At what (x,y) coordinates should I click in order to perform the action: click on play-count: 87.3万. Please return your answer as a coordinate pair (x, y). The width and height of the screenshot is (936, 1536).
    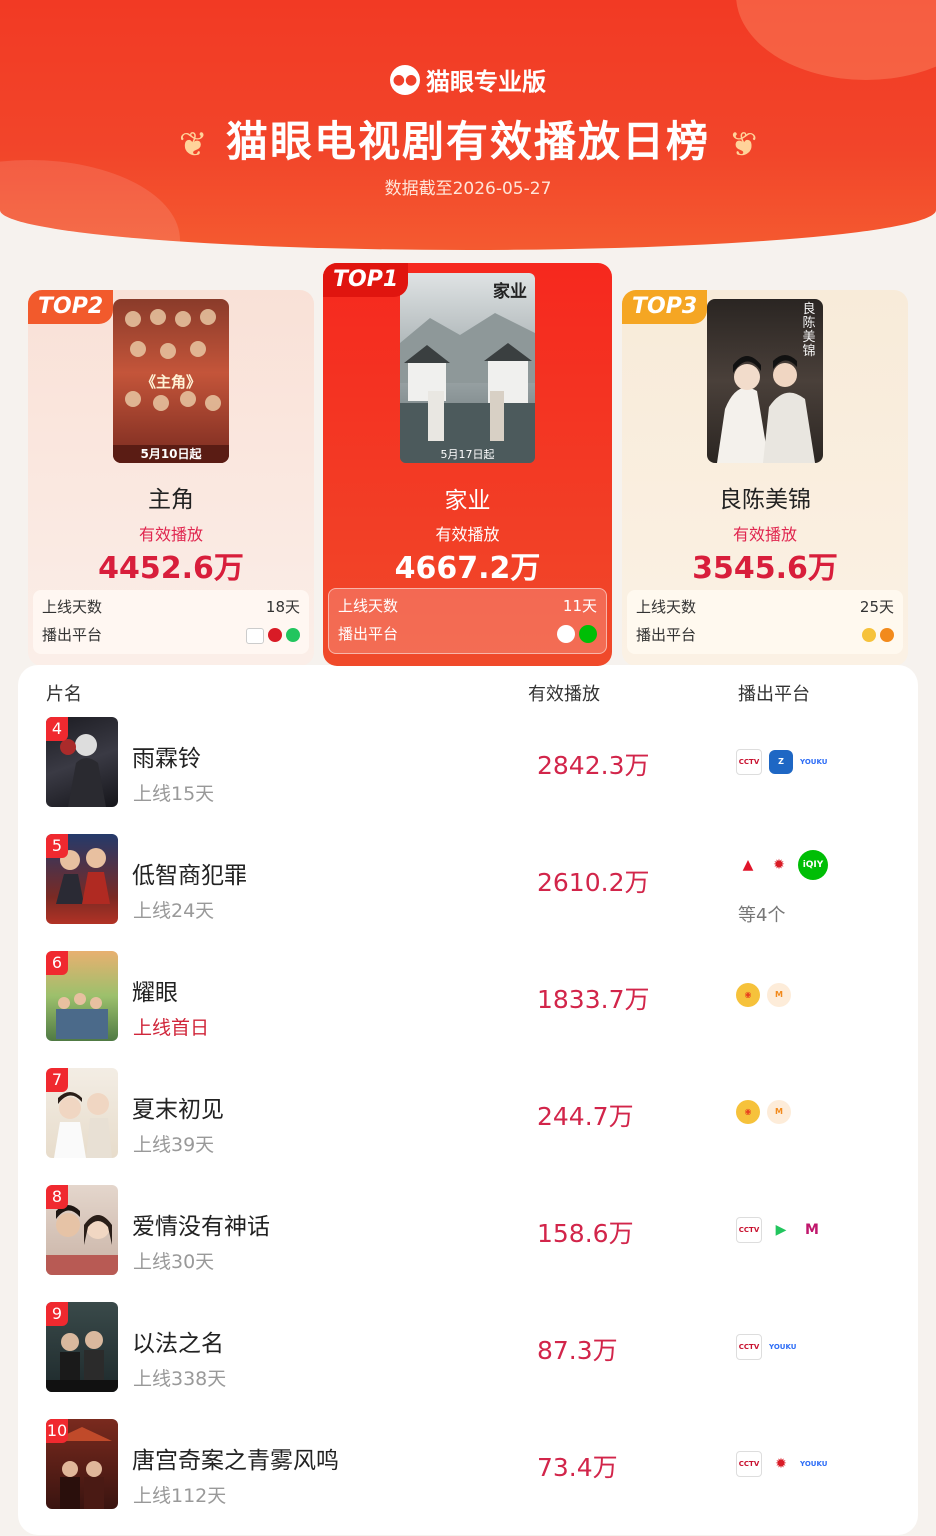
    Looking at the image, I should click on (577, 1350).